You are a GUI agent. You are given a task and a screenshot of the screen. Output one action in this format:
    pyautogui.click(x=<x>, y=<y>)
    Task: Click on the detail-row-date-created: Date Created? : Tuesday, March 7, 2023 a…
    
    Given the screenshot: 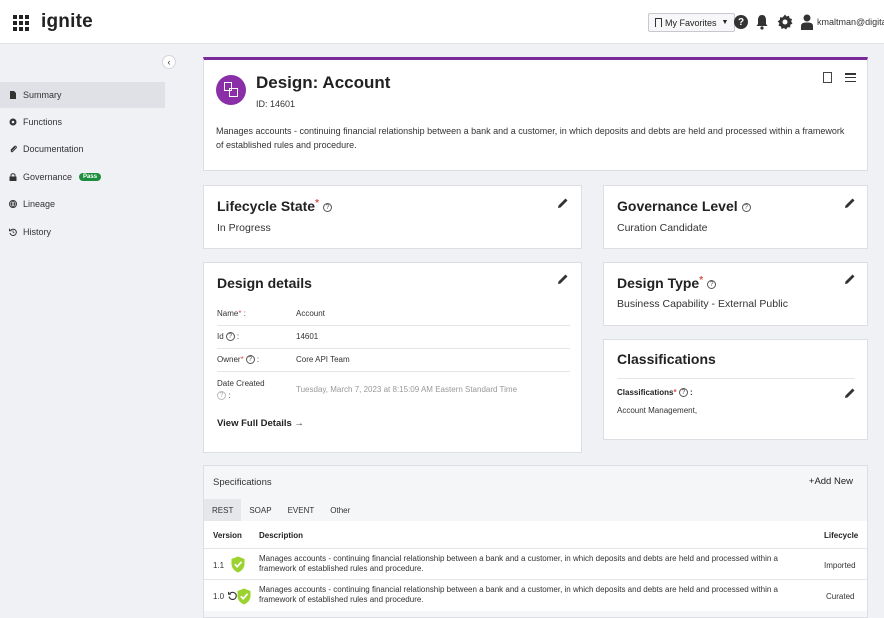 What is the action you would take?
    pyautogui.click(x=367, y=390)
    